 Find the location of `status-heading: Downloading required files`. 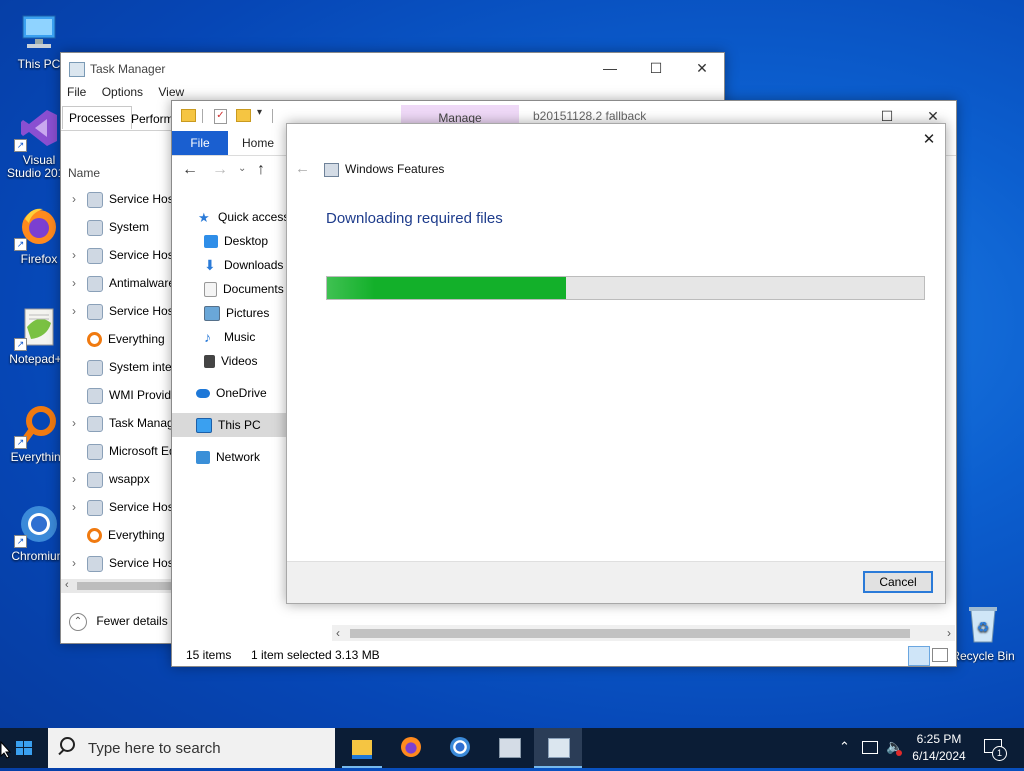

status-heading: Downloading required files is located at coordinates (414, 218).